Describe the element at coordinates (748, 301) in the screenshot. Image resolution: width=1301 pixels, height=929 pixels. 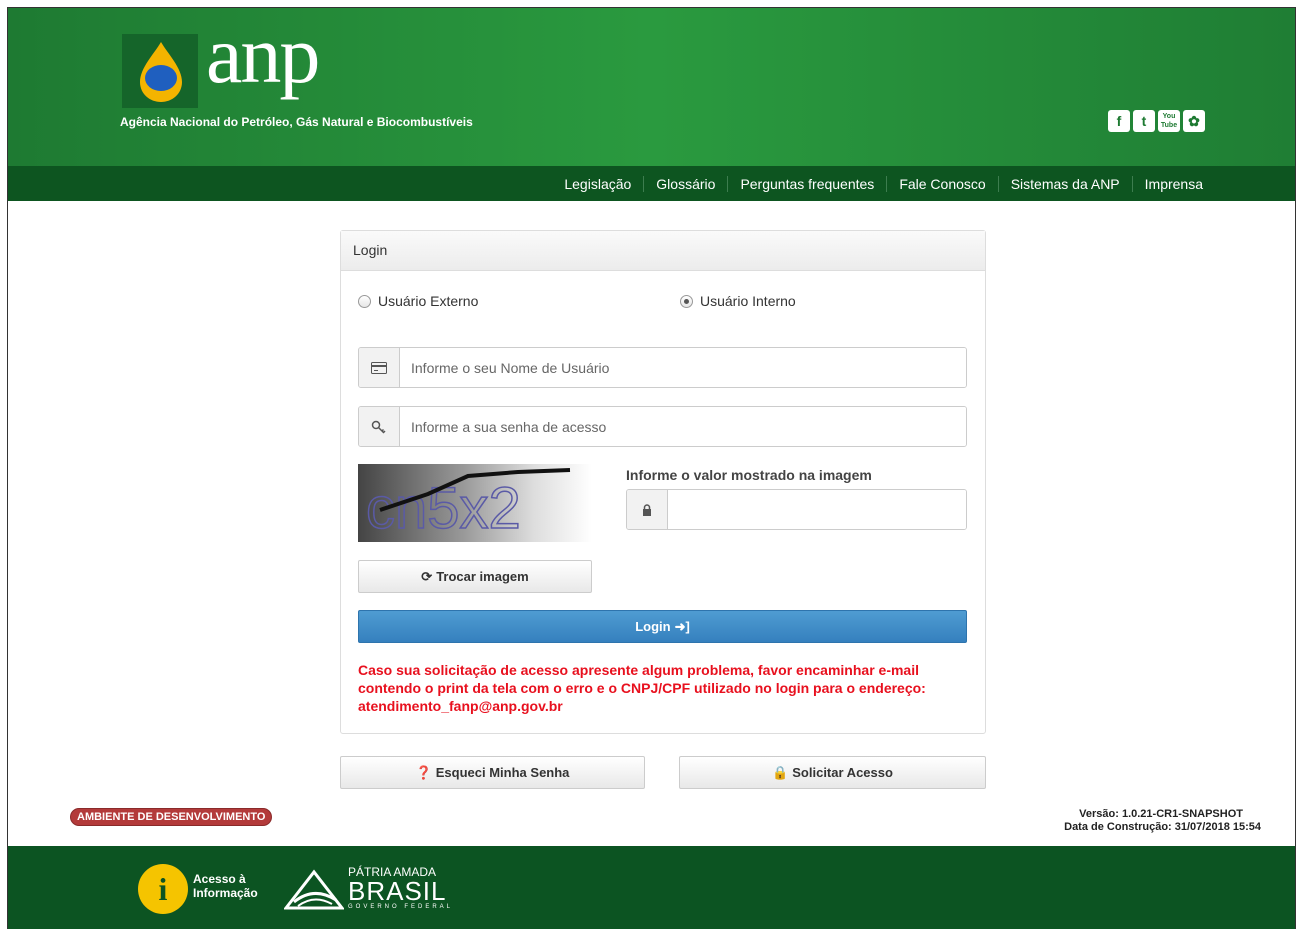
I see `radio-internal-label: Usuário Interno` at that location.